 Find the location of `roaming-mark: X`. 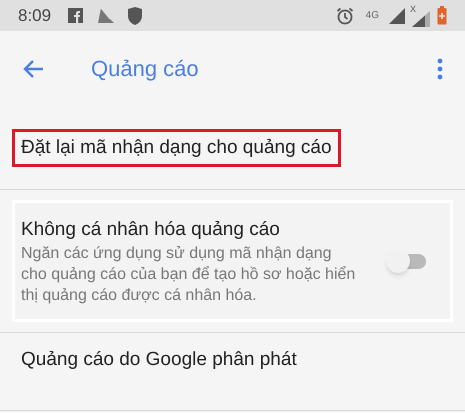

roaming-mark: X is located at coordinates (413, 9).